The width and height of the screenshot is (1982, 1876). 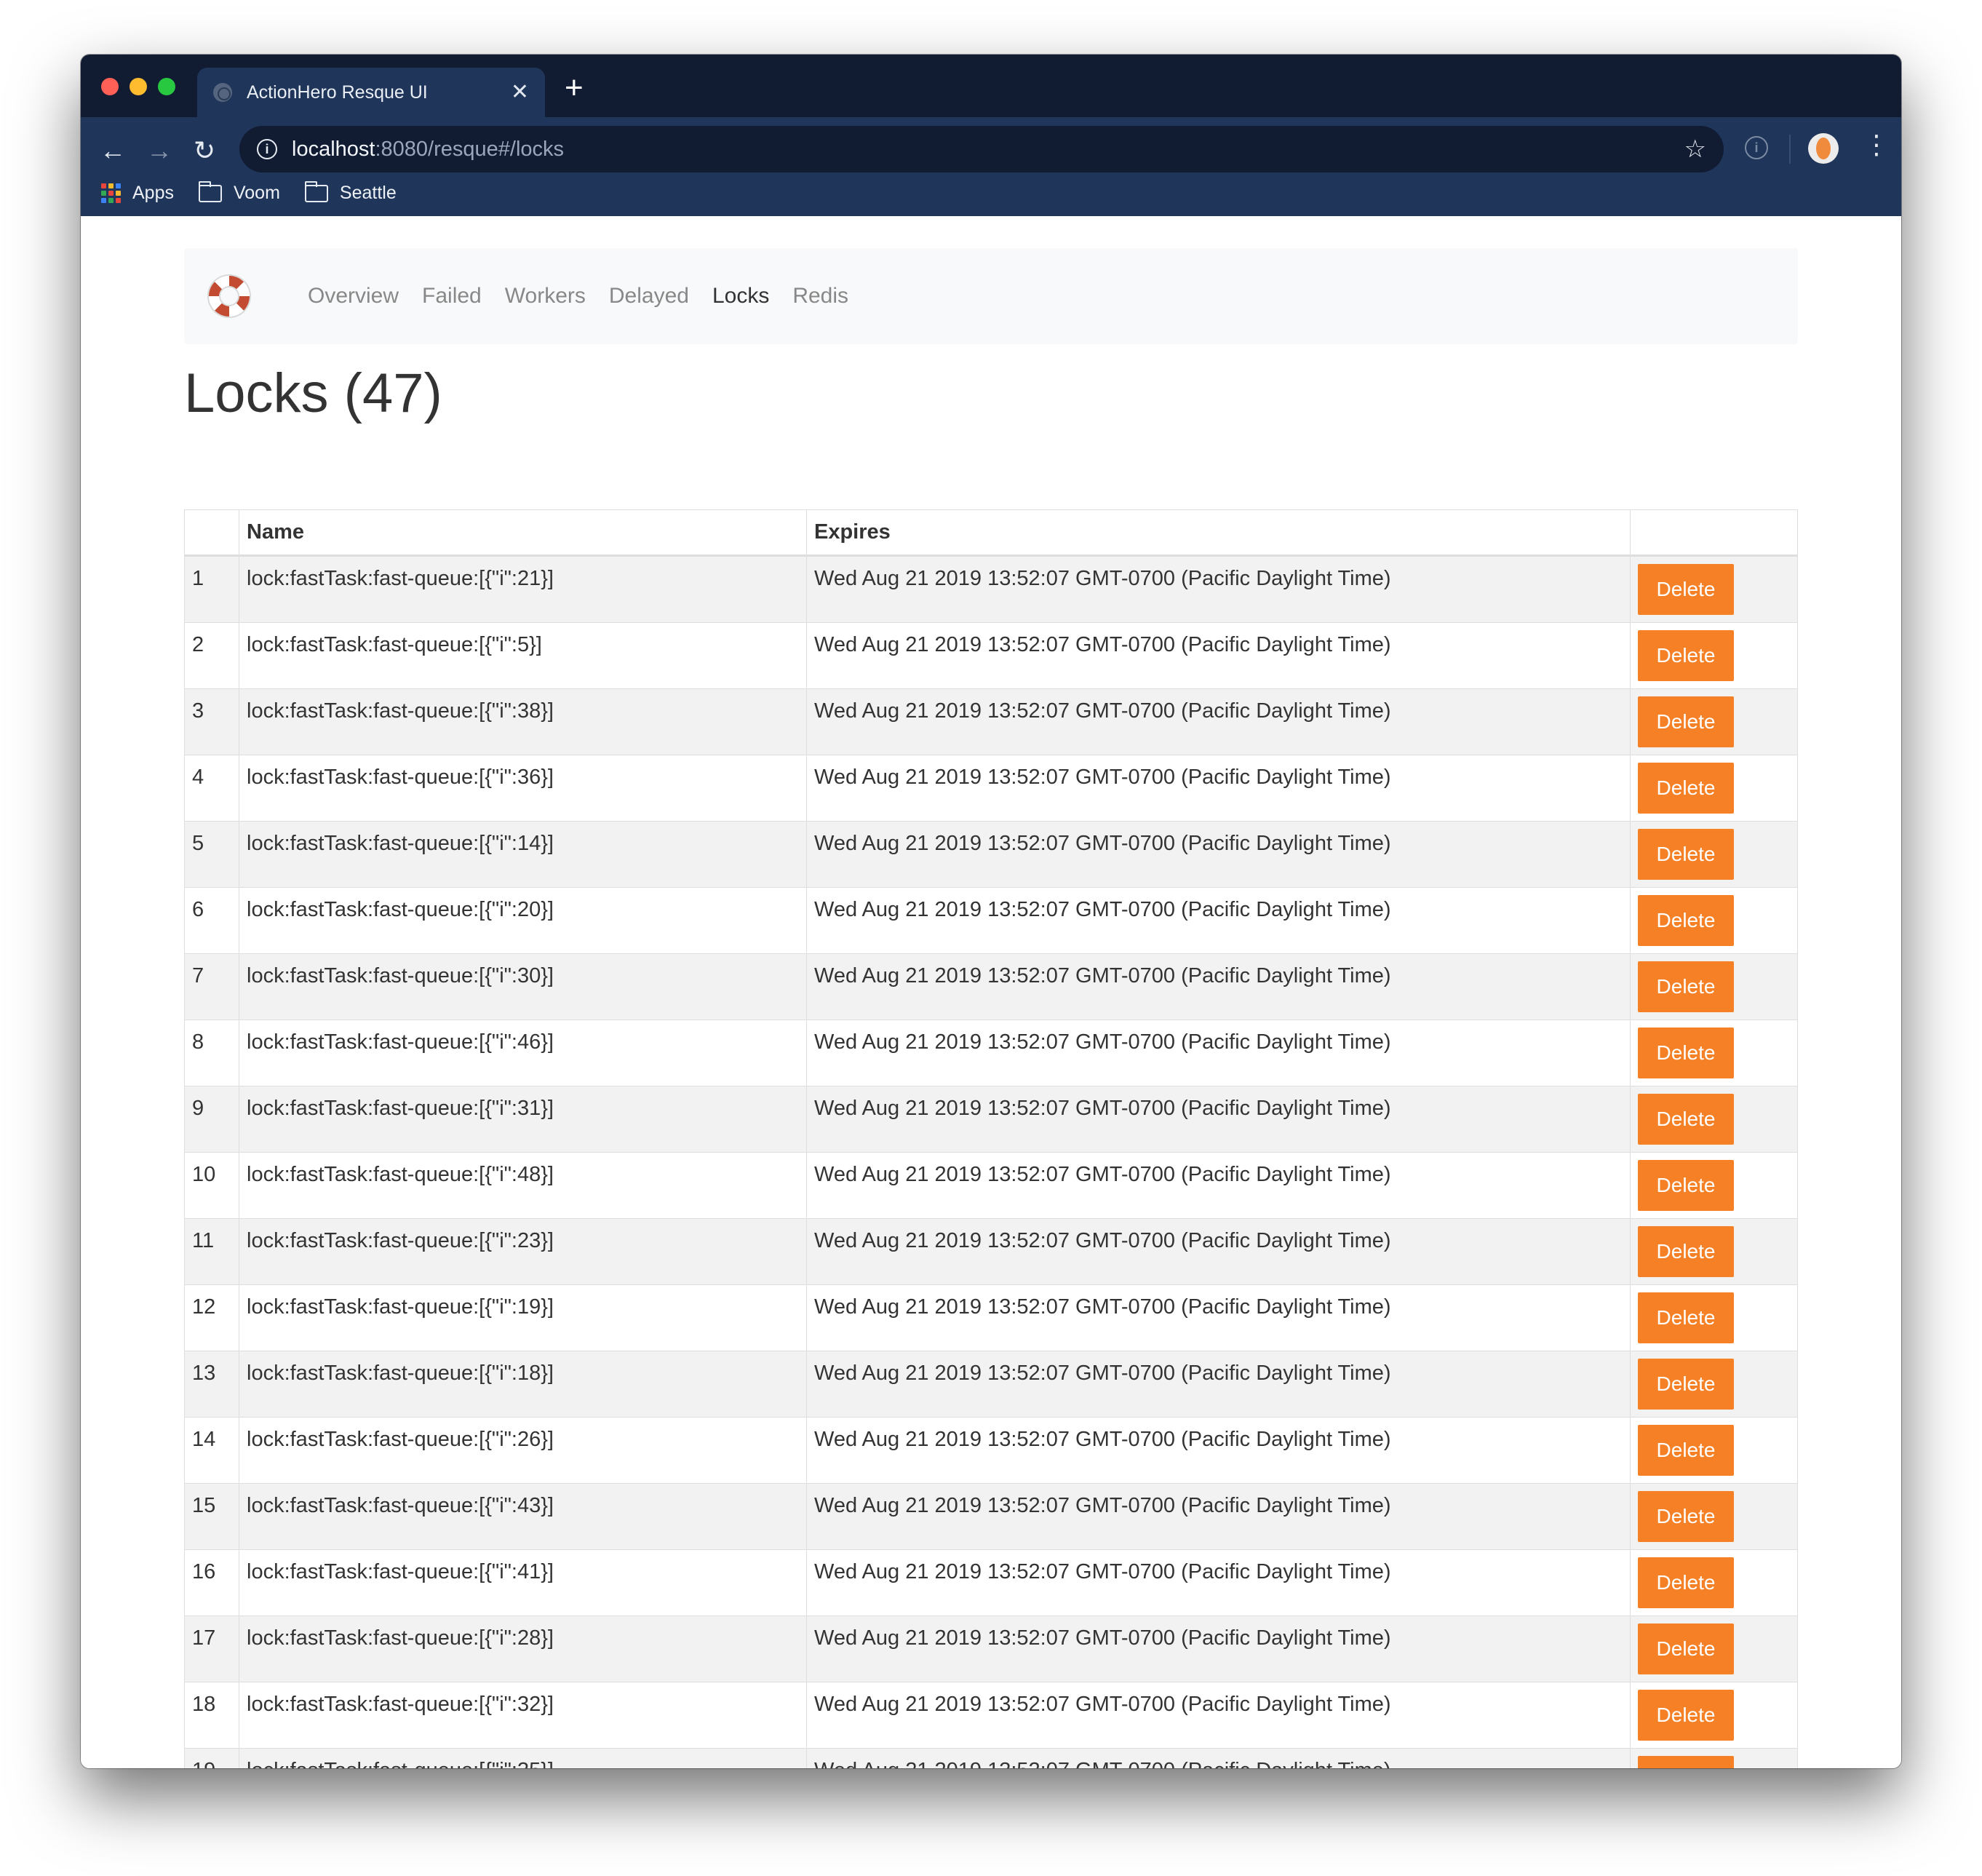 I want to click on bookmark-star-icon: ☆, so click(x=1695, y=149).